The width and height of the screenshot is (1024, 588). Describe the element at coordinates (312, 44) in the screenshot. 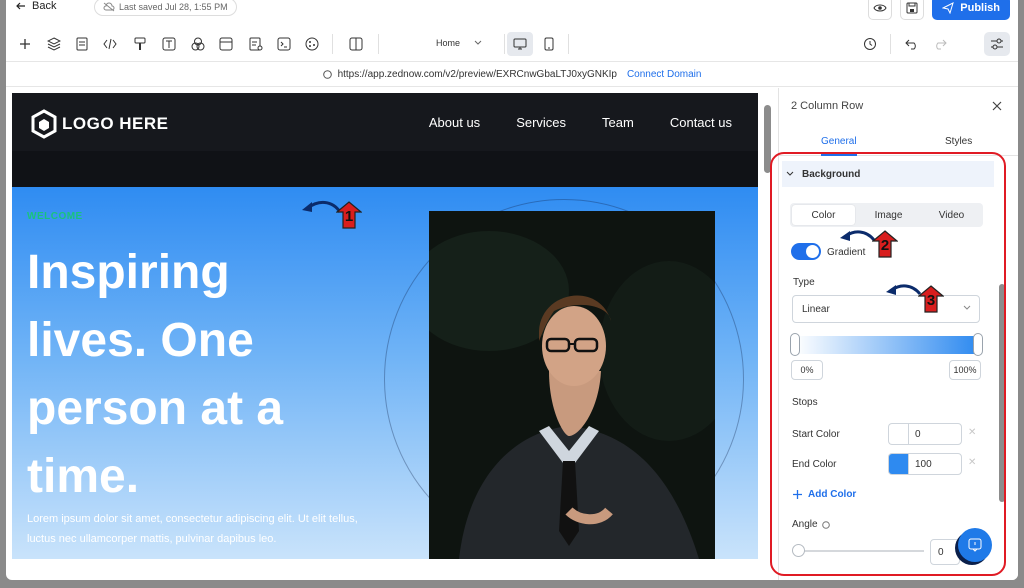

I see `cookie-icon` at that location.